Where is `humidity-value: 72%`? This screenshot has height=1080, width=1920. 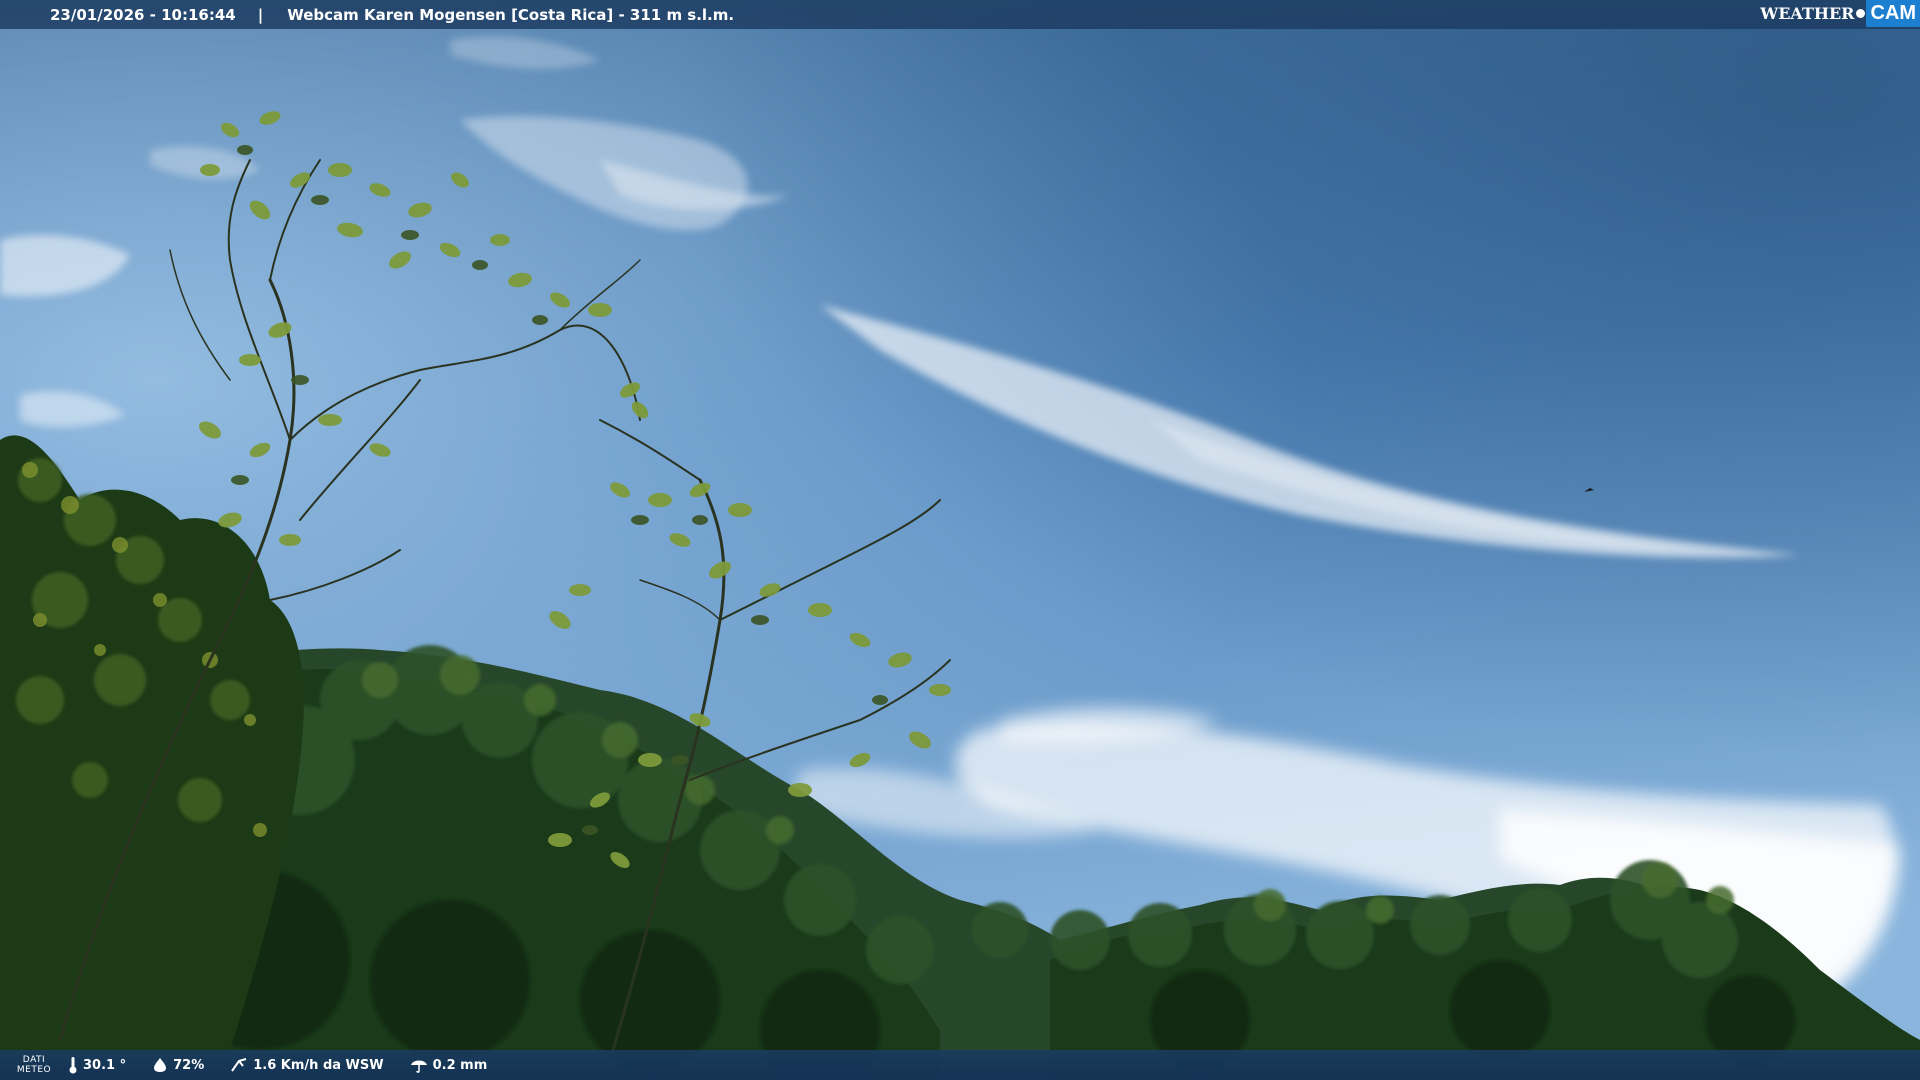
humidity-value: 72% is located at coordinates (189, 1065).